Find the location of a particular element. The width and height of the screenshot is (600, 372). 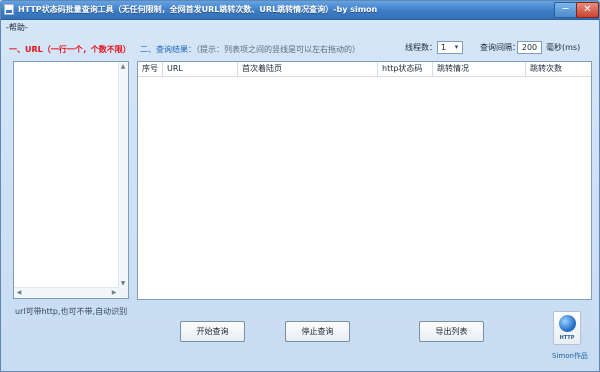

scrollbar-corner is located at coordinates (123, 293).